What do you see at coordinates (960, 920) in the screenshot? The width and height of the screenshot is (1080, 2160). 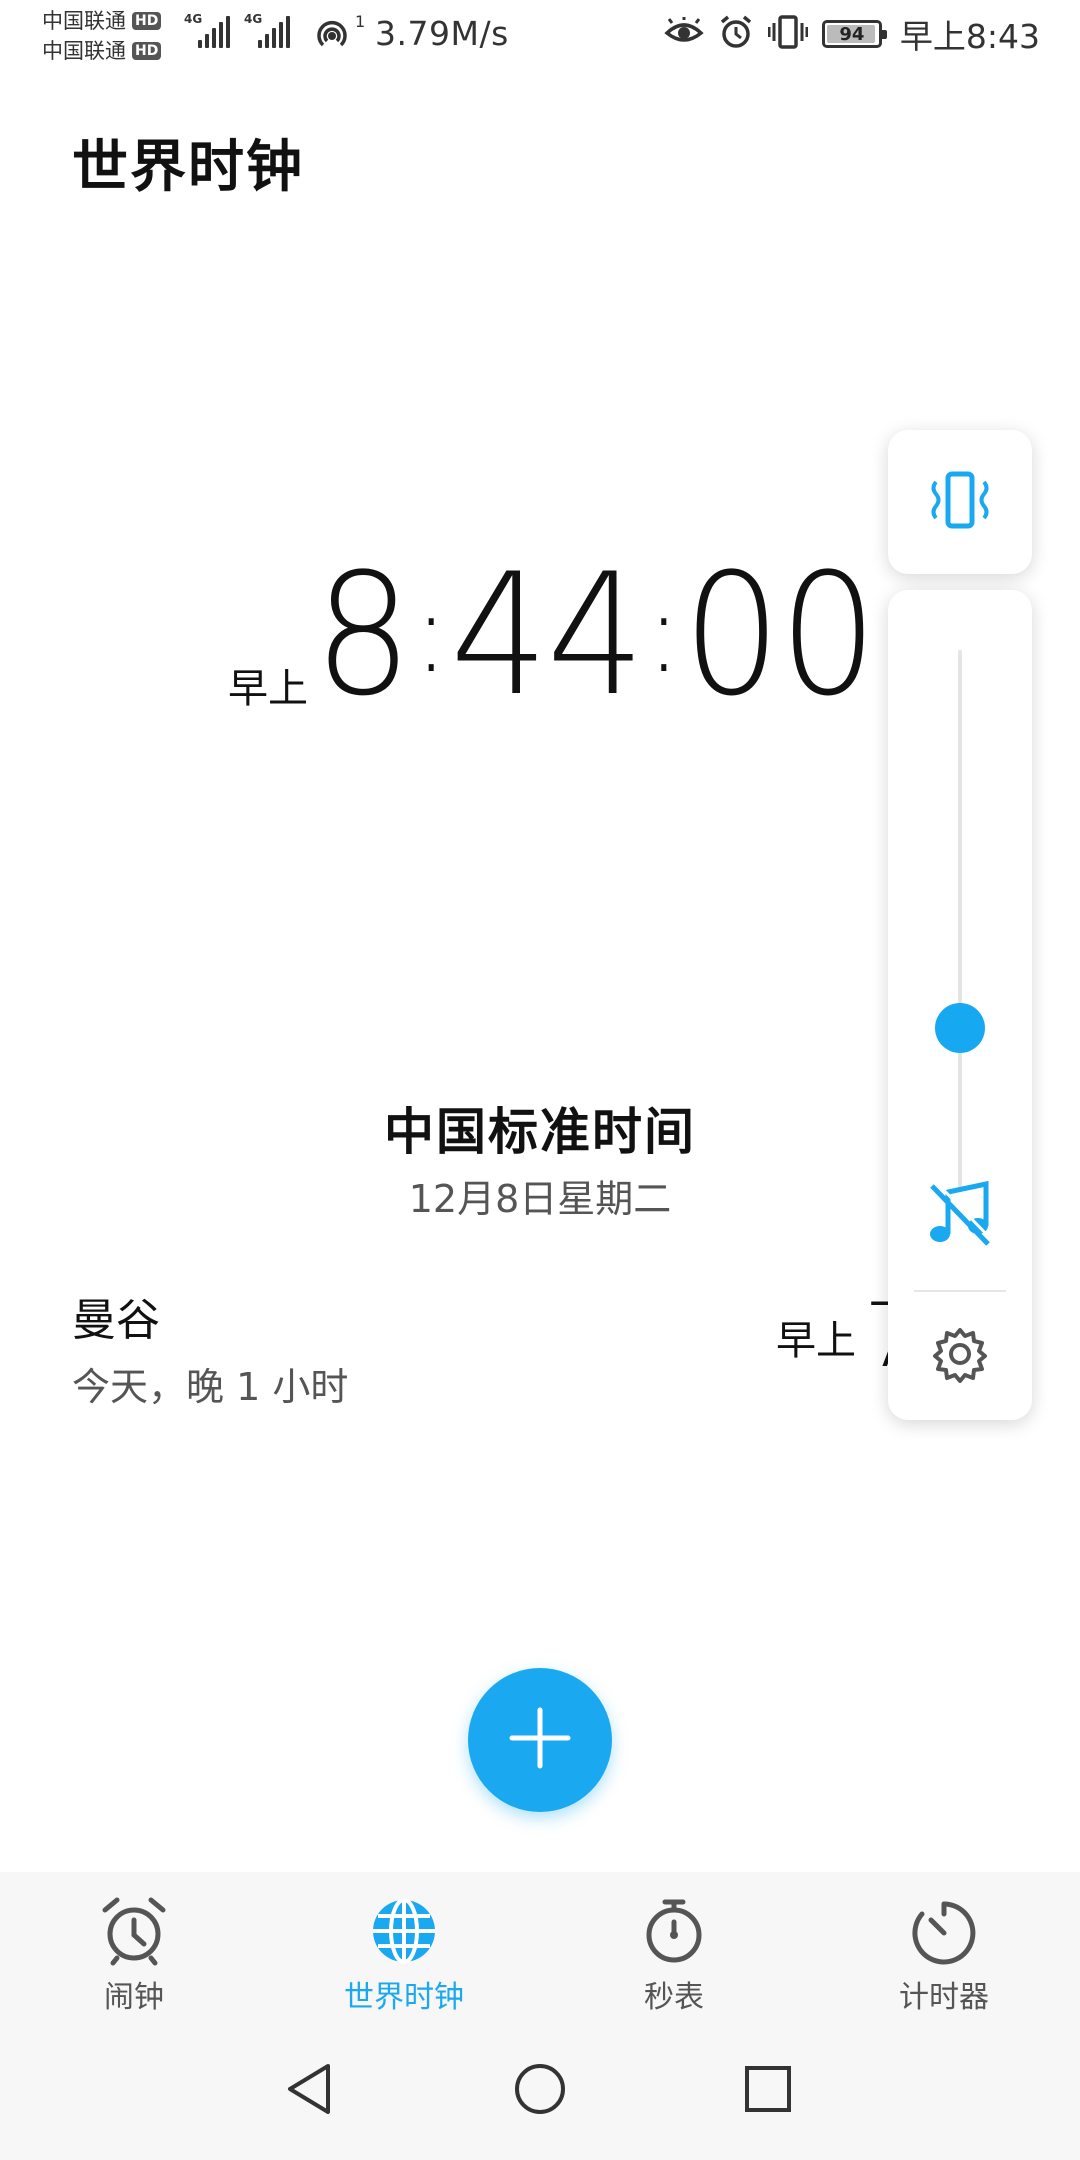 I see `volume-slider-track` at bounding box center [960, 920].